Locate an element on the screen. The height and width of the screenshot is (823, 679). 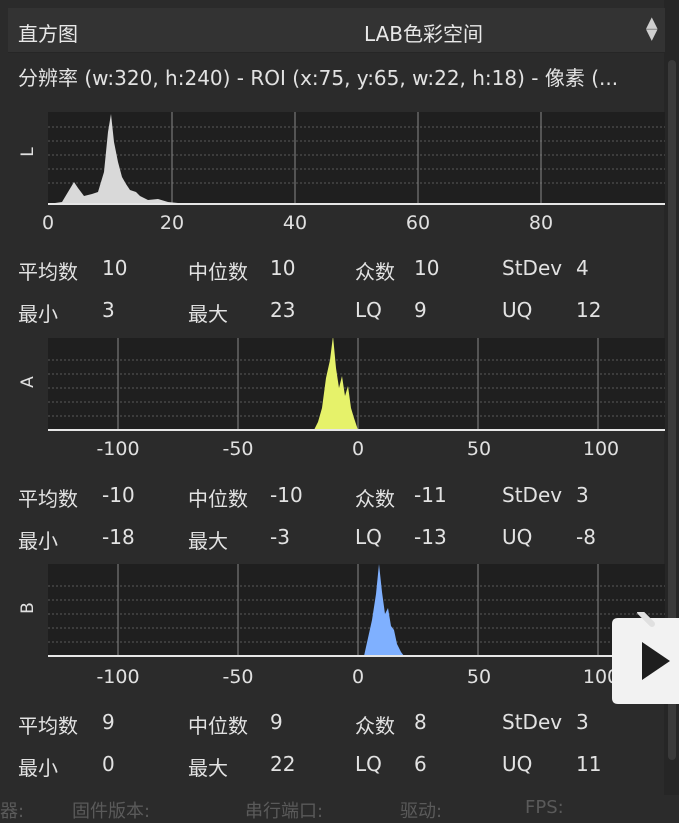
stat-value: 12 is located at coordinates (589, 310).